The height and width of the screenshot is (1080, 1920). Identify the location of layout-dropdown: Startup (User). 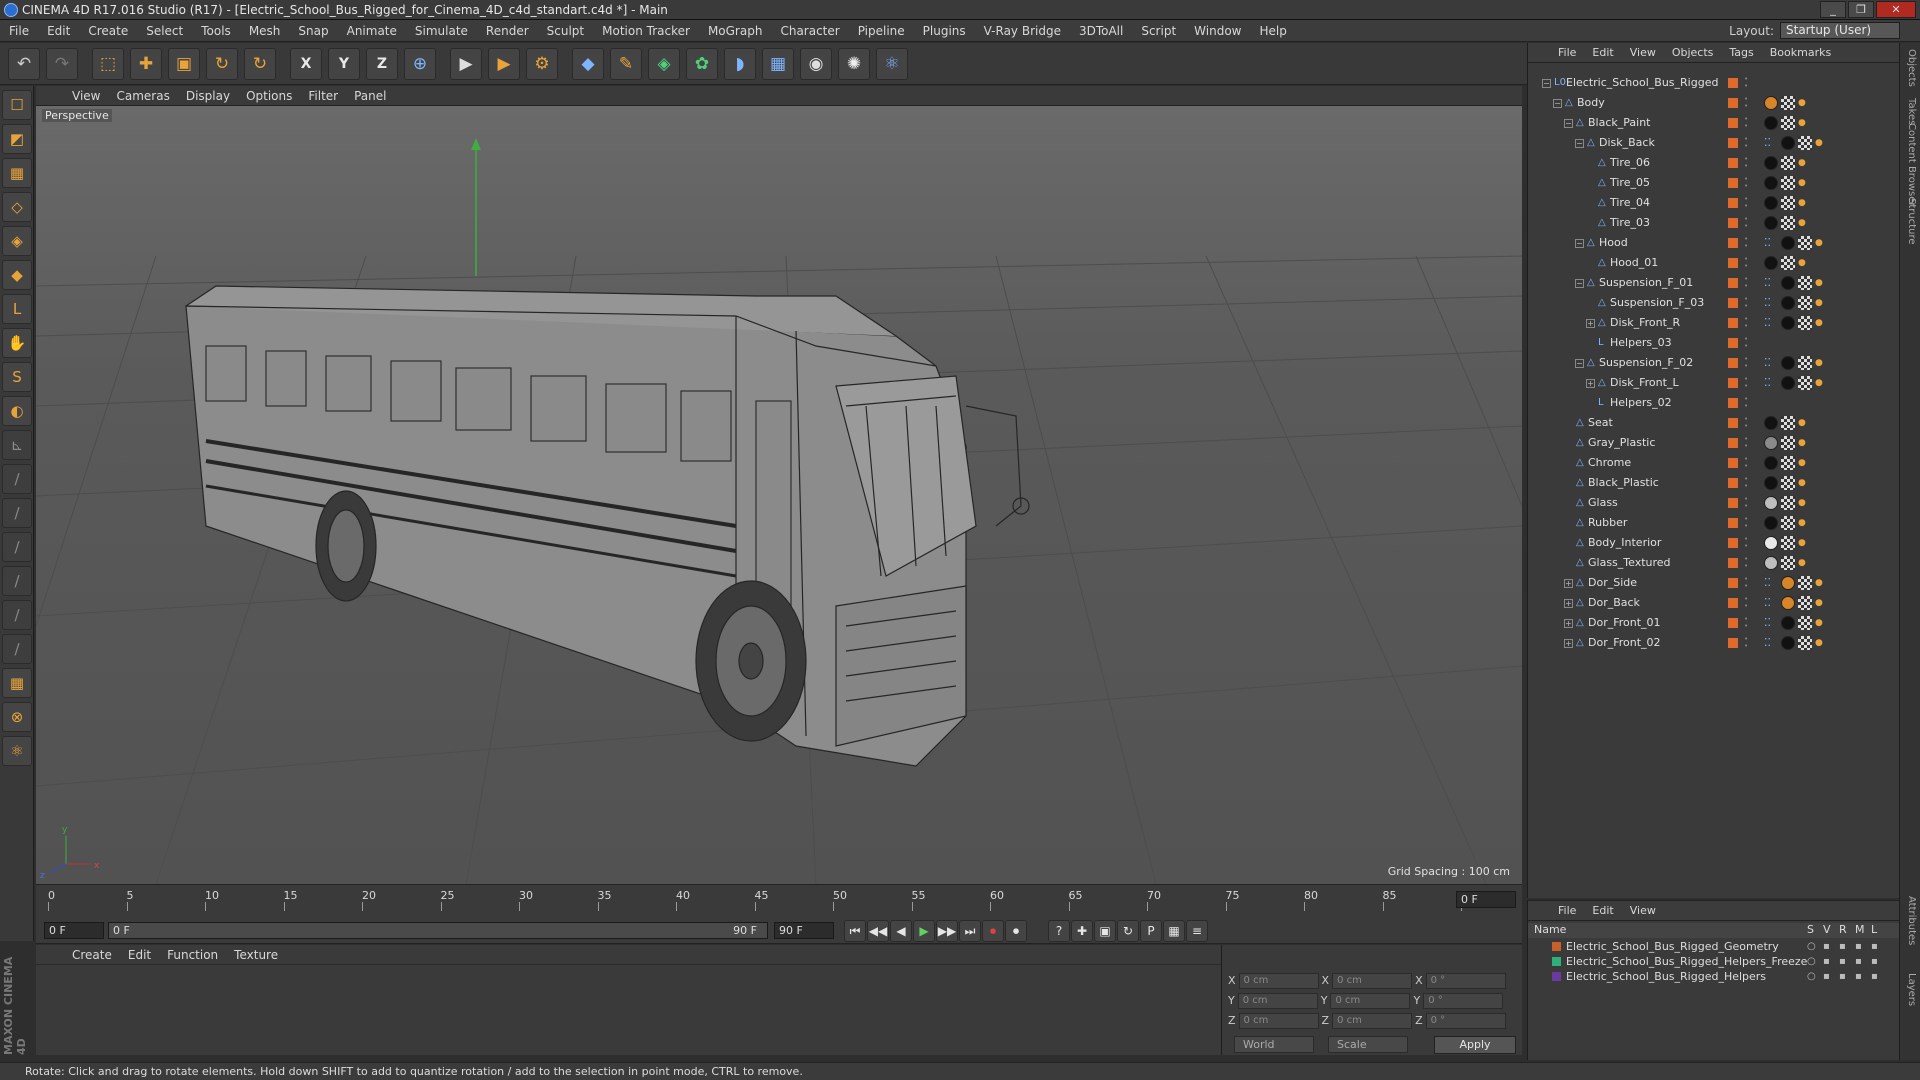
(1840, 30).